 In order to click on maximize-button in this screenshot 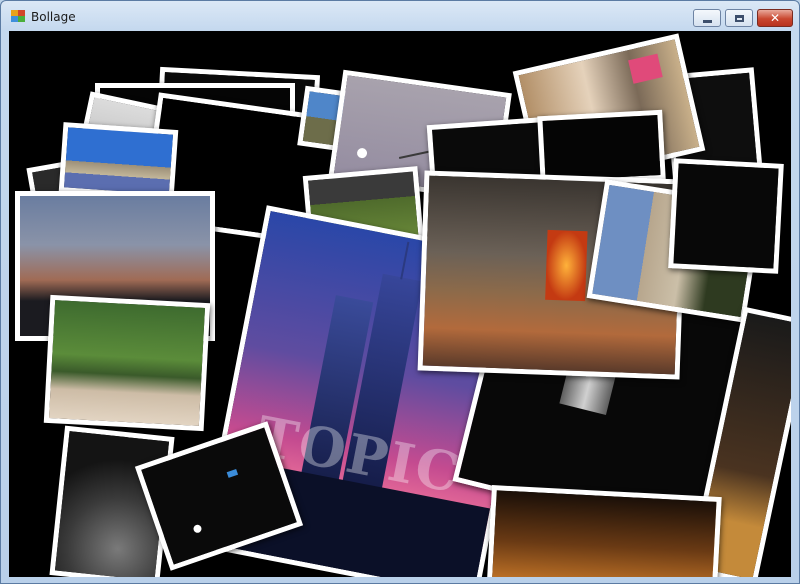, I will do `click(739, 18)`.